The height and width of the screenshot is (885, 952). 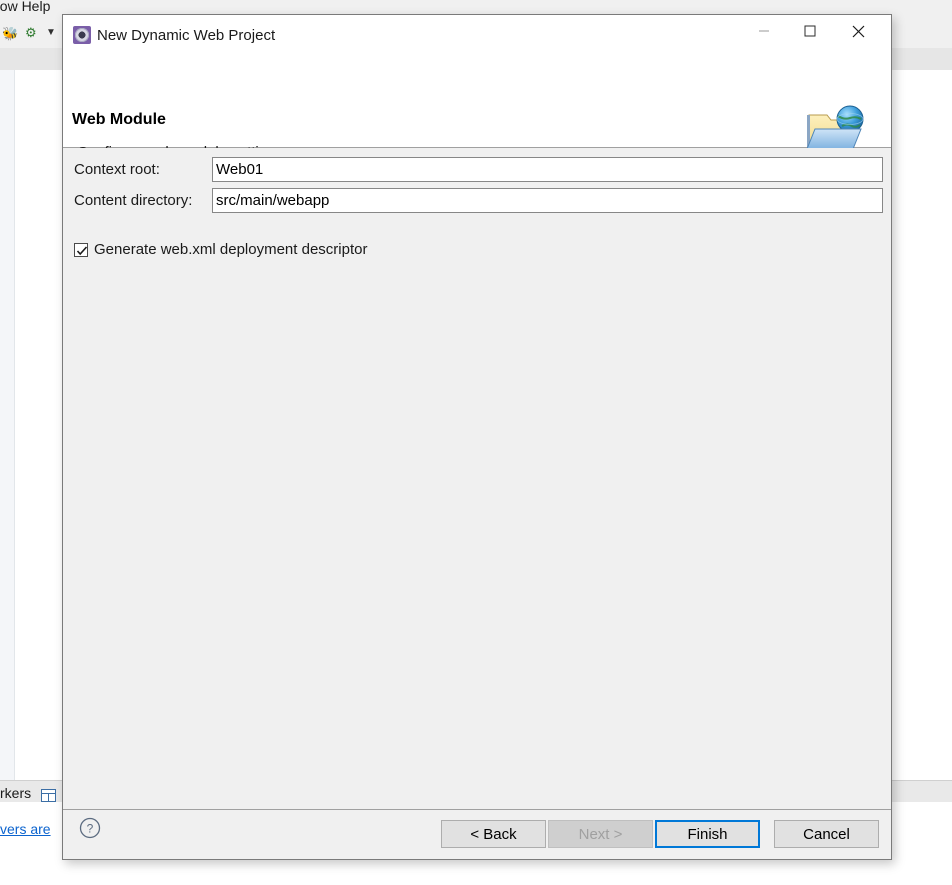 What do you see at coordinates (600, 834) in the screenshot?
I see `next-button: Next >` at bounding box center [600, 834].